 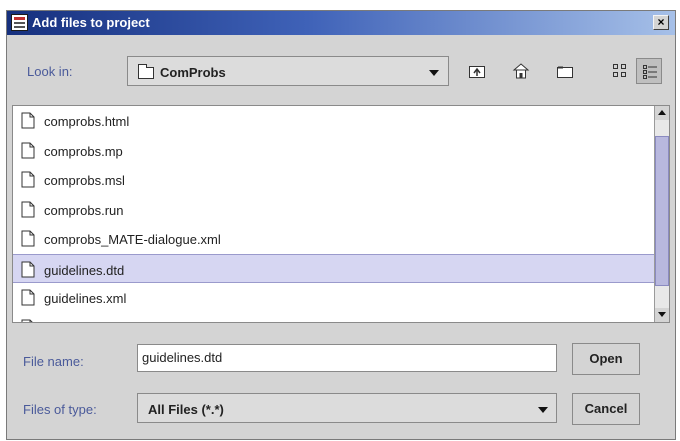 I want to click on file-row: comprobs.mp, so click(x=334, y=151).